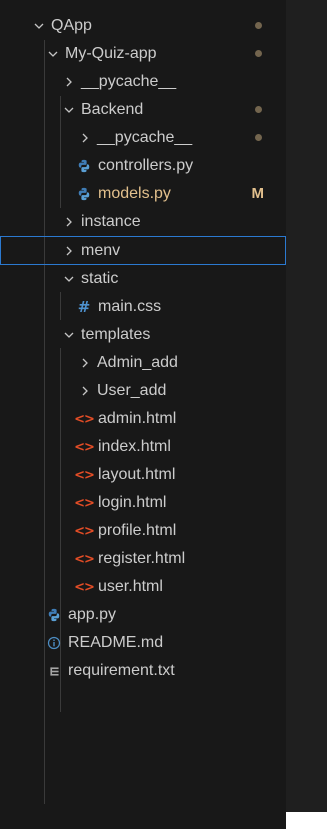 Image resolution: width=327 pixels, height=829 pixels. I want to click on tree-item-label: admin.html, so click(137, 418).